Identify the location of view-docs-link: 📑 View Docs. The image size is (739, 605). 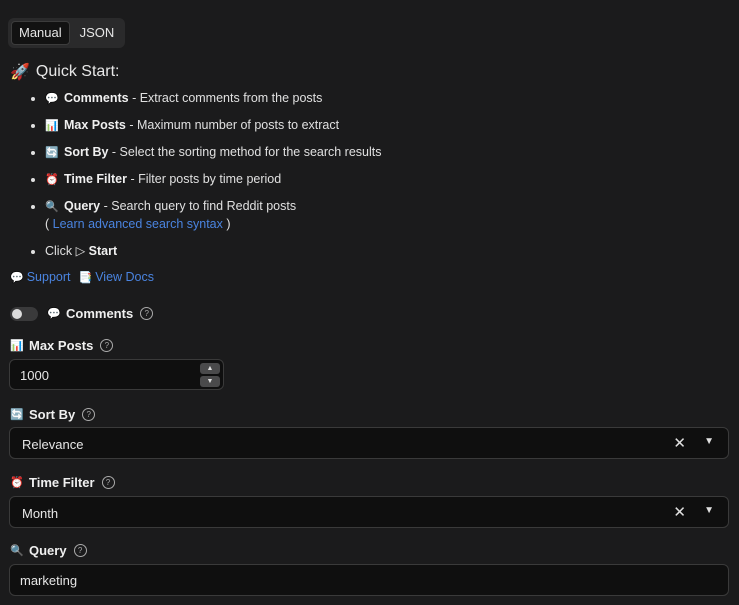
(116, 277).